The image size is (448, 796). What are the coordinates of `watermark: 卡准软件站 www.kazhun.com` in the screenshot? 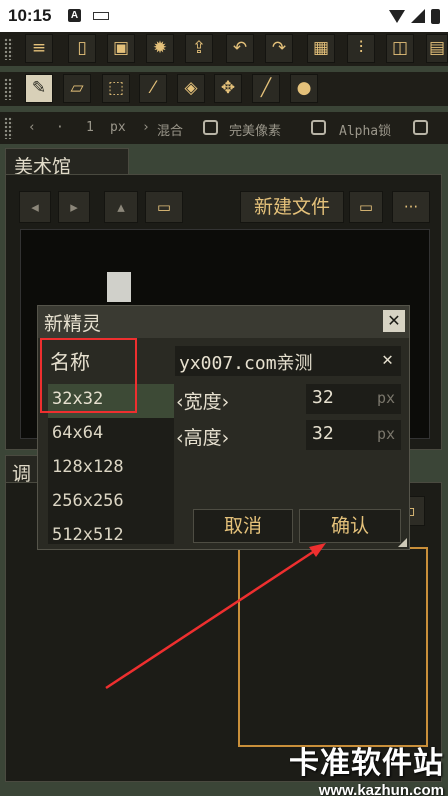 It's located at (366, 767).